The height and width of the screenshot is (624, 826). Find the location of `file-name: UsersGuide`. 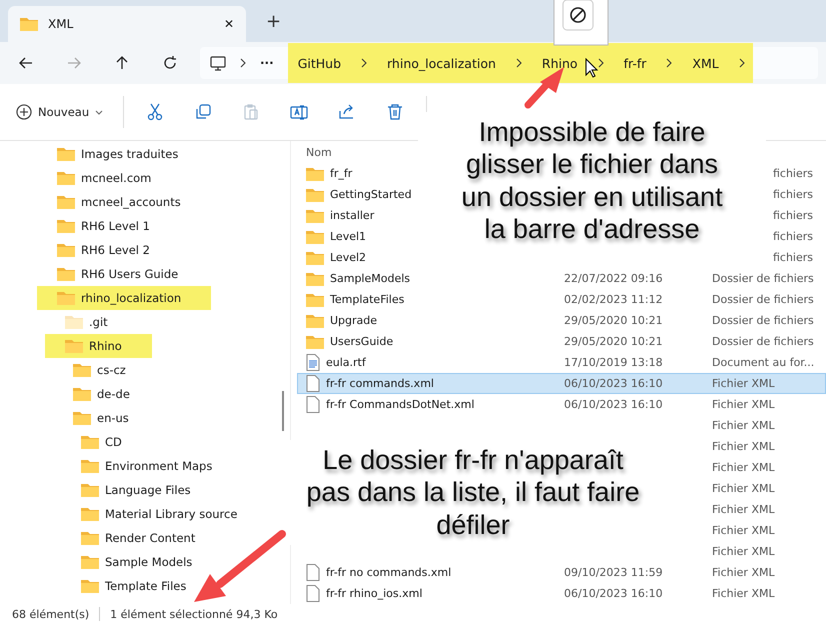

file-name: UsersGuide is located at coordinates (362, 341).